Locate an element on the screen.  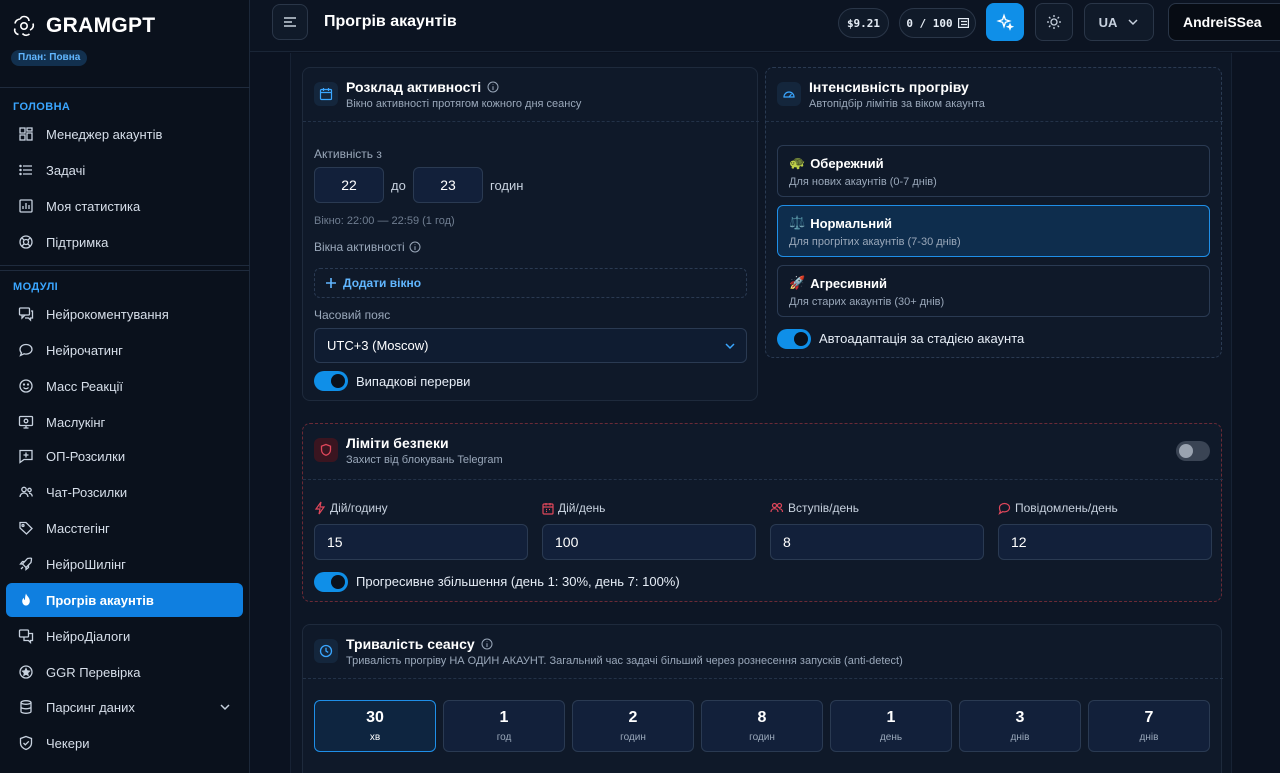
quota-badge: 0 / 100 is located at coordinates (937, 23).